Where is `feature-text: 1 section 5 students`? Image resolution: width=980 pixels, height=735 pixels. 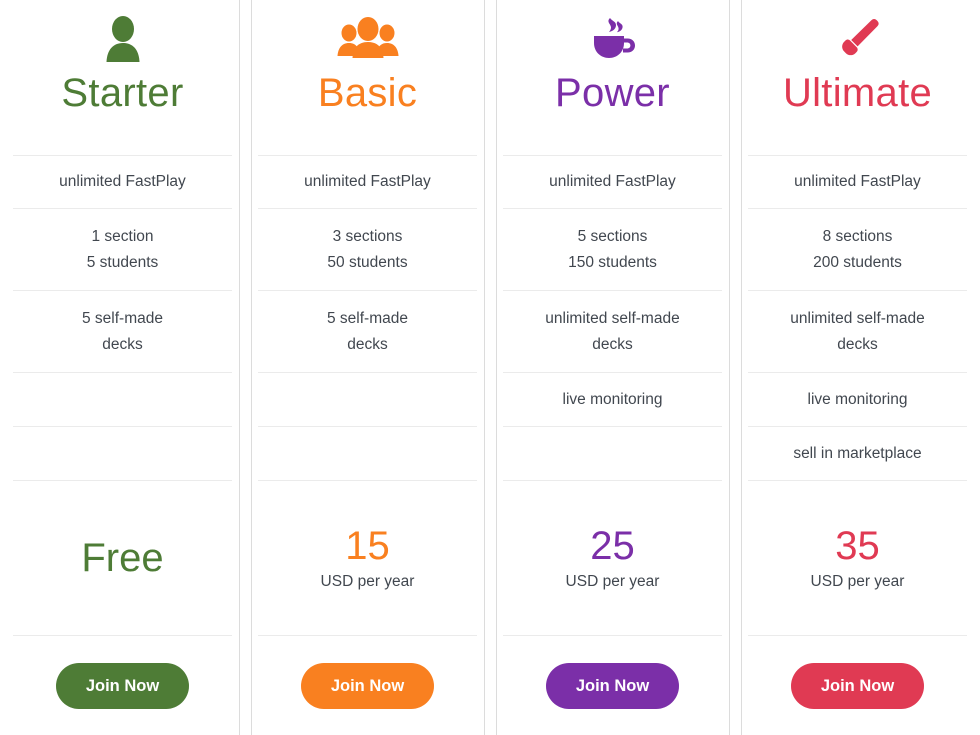 feature-text: 1 section 5 students is located at coordinates (122, 249).